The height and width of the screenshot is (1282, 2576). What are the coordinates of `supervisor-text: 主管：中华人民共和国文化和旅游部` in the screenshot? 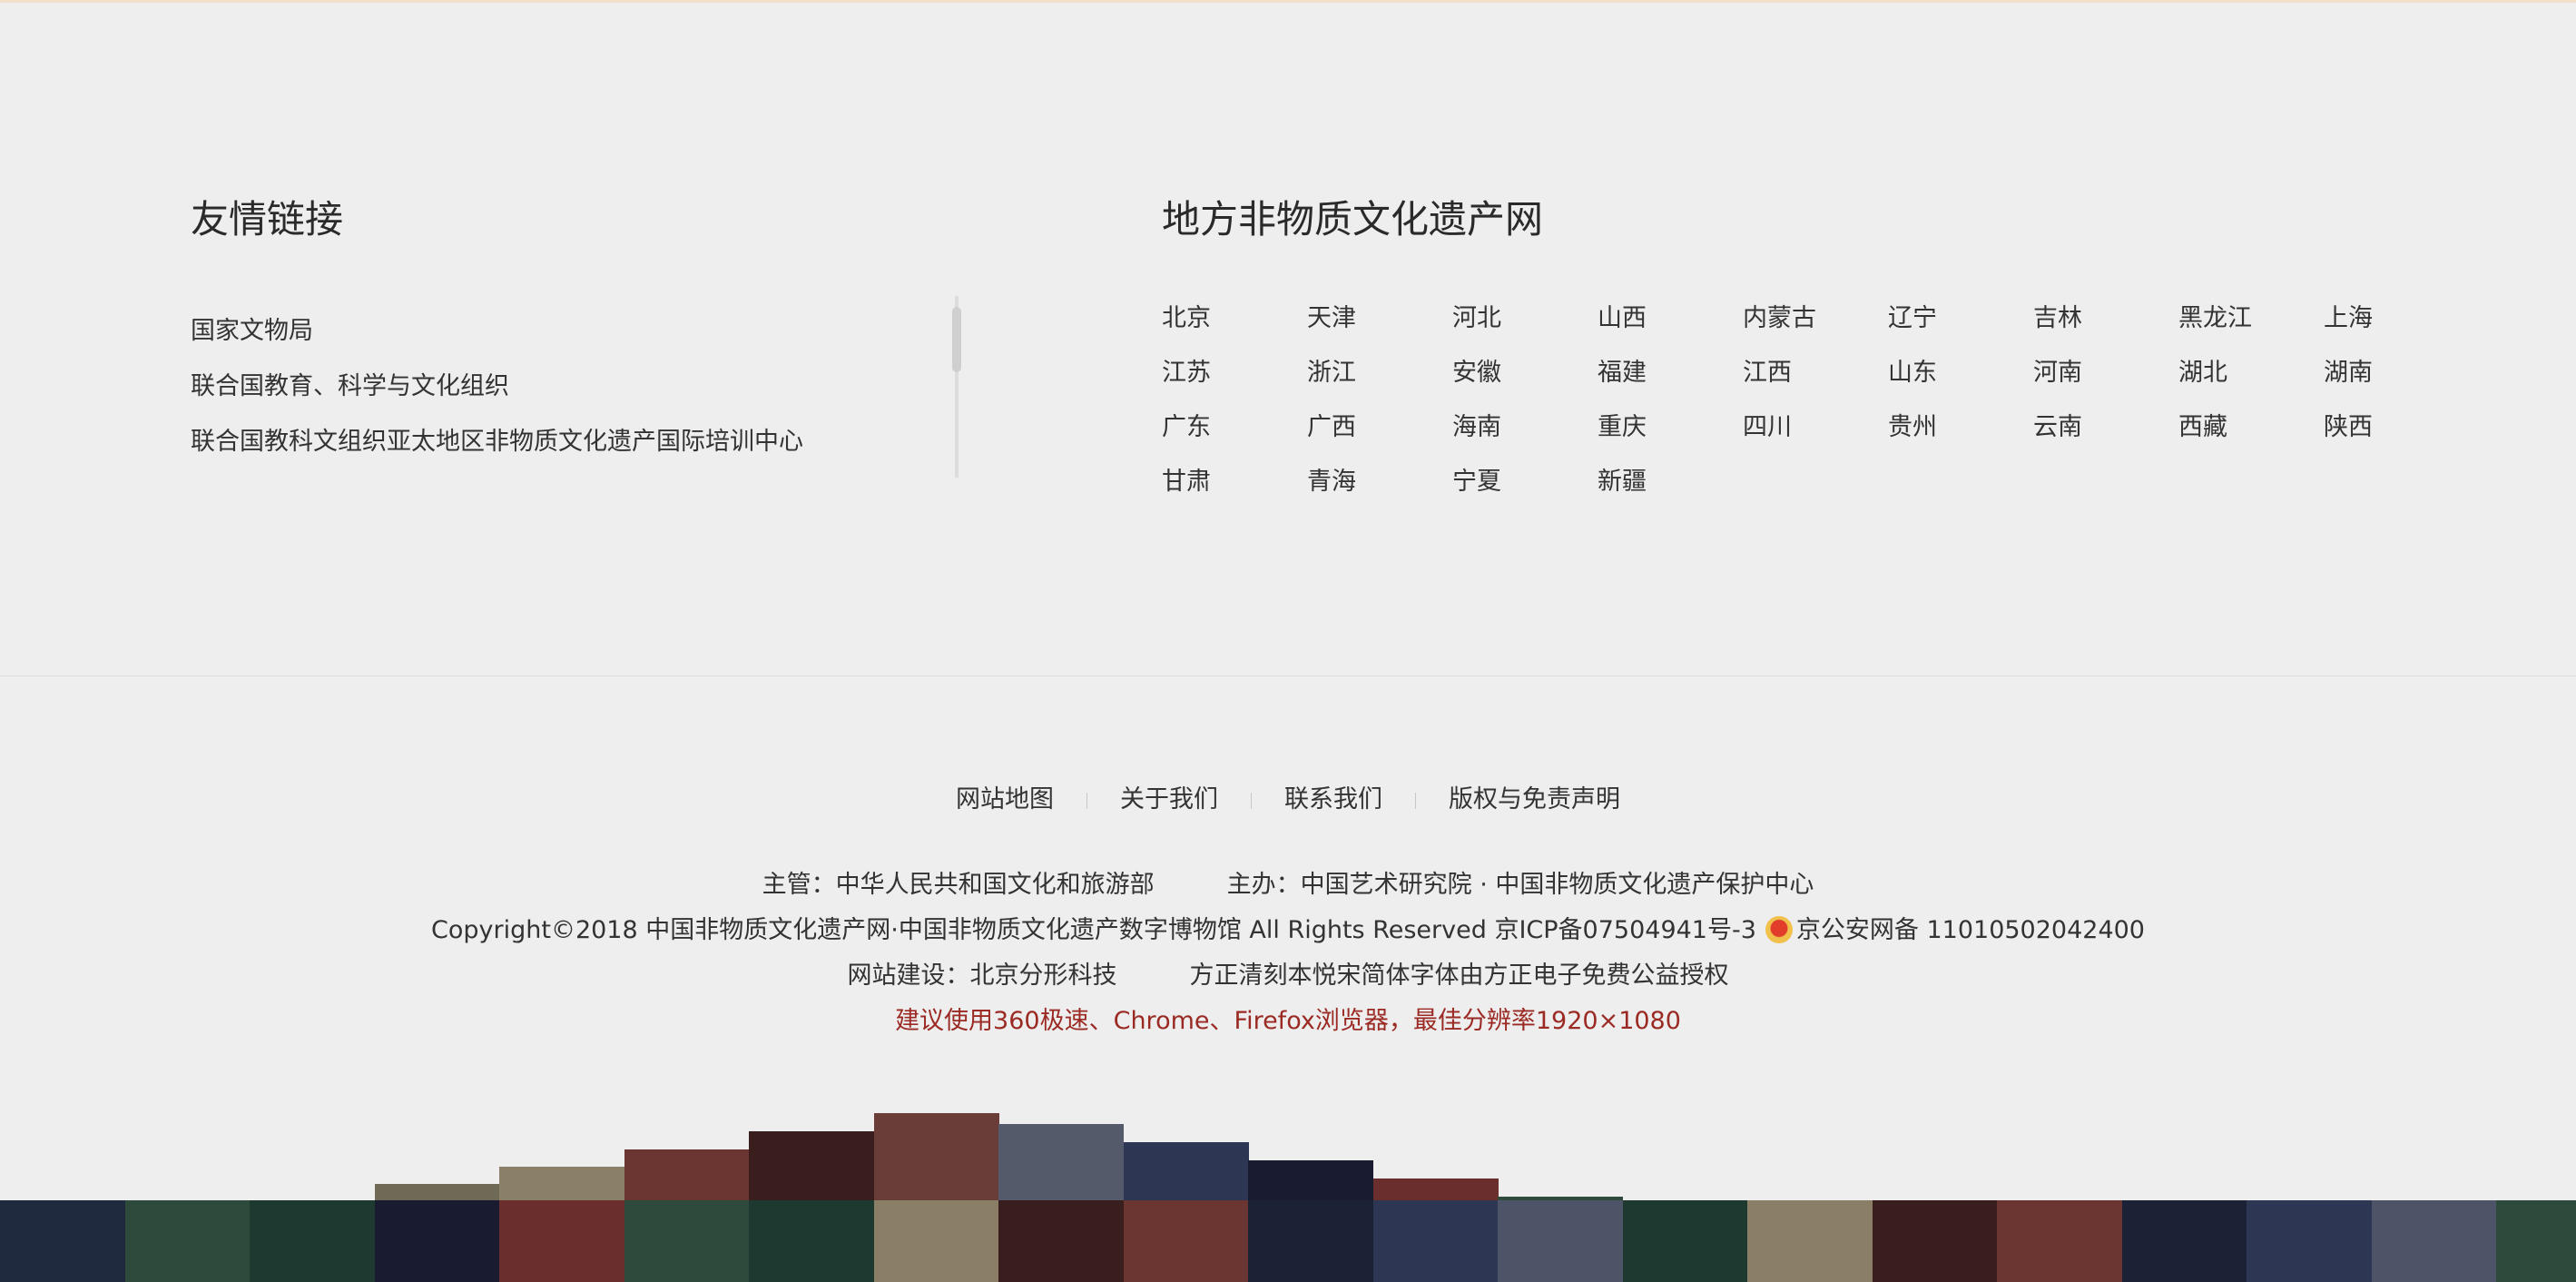 It's located at (958, 885).